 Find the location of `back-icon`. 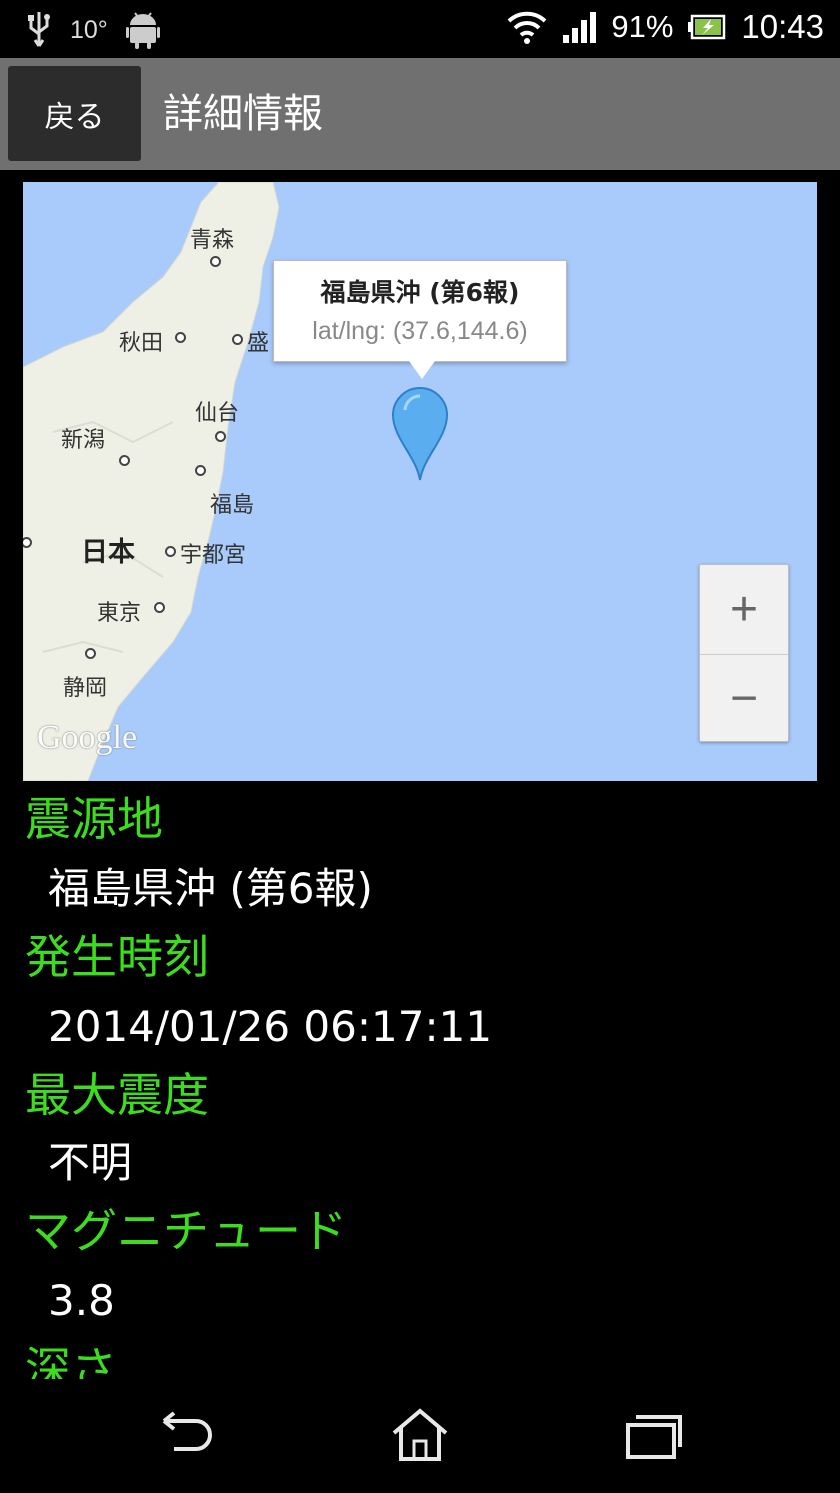

back-icon is located at coordinates (188, 1435).